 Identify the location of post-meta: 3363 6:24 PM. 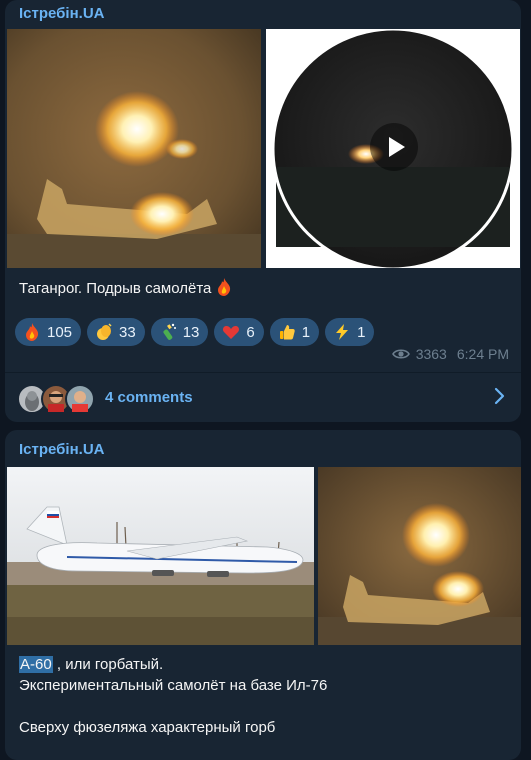
(450, 354).